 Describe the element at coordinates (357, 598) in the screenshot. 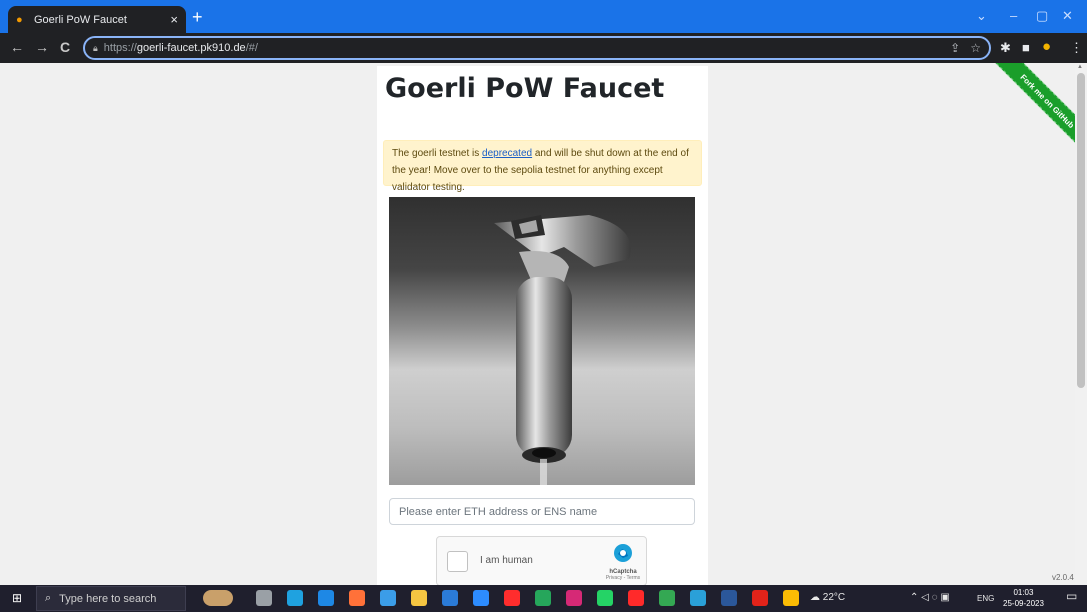

I see `firefox-icon` at that location.